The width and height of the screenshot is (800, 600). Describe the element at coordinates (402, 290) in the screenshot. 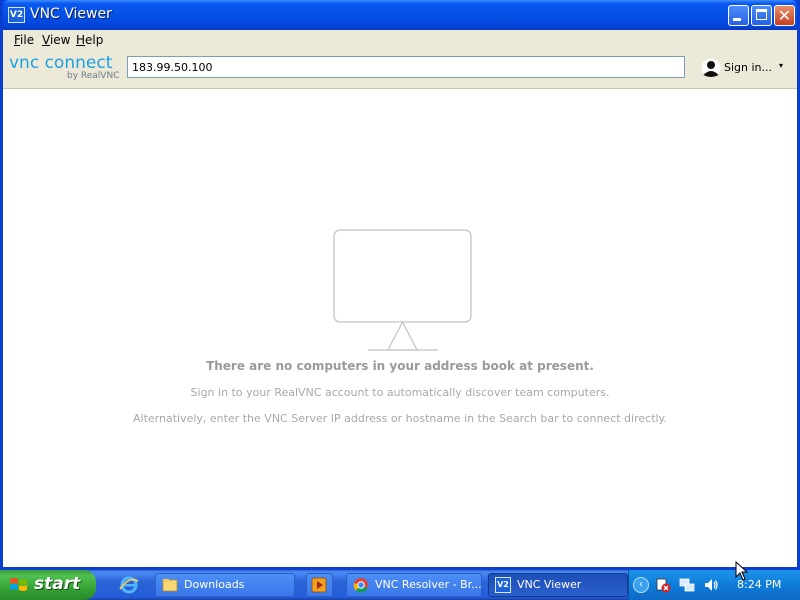

I see `monitor-icon` at that location.